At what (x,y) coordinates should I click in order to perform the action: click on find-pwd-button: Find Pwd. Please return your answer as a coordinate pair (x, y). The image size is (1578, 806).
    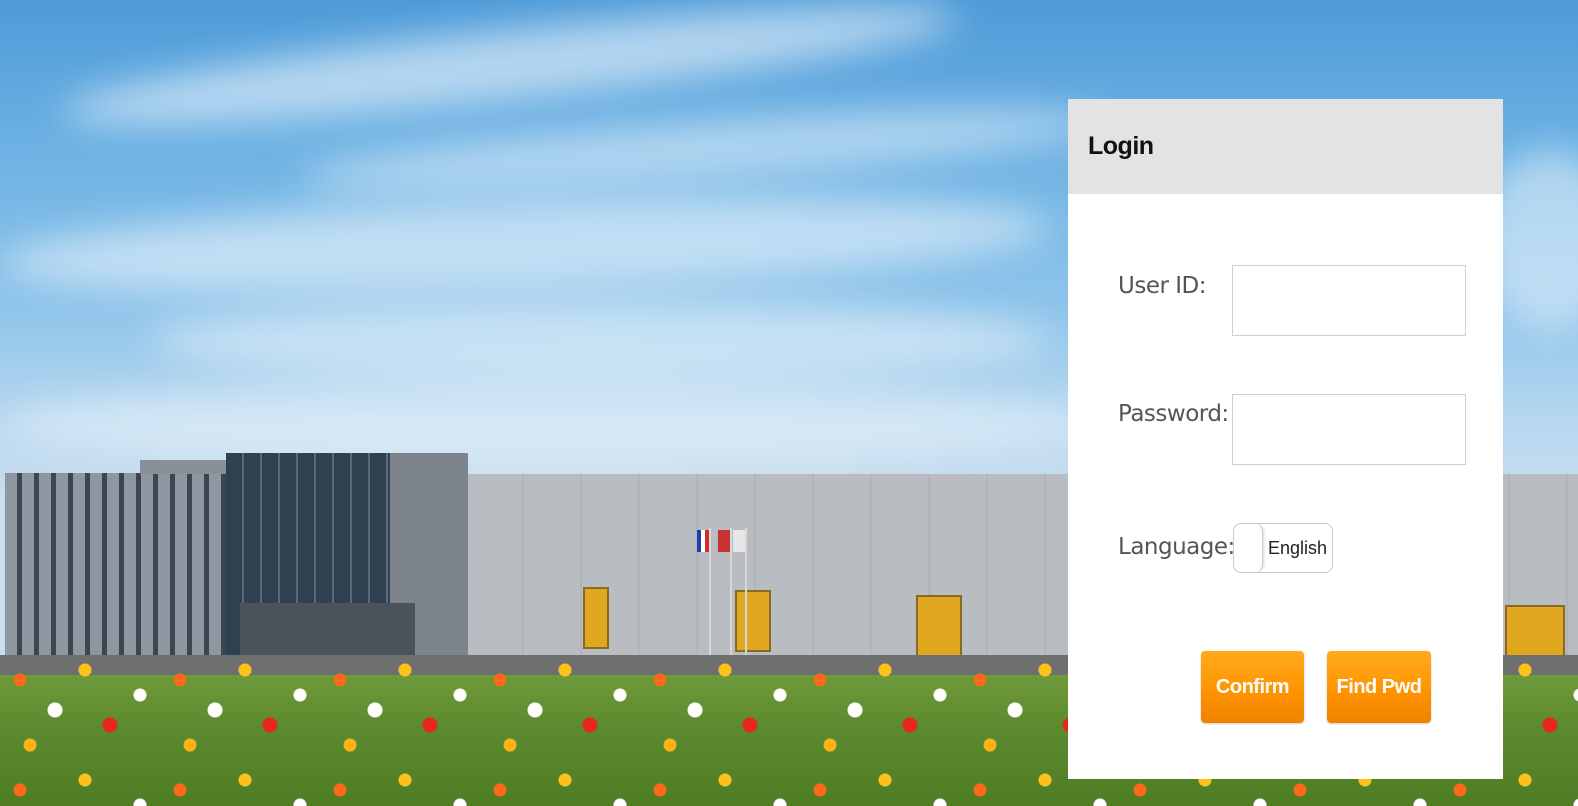
    Looking at the image, I should click on (1379, 687).